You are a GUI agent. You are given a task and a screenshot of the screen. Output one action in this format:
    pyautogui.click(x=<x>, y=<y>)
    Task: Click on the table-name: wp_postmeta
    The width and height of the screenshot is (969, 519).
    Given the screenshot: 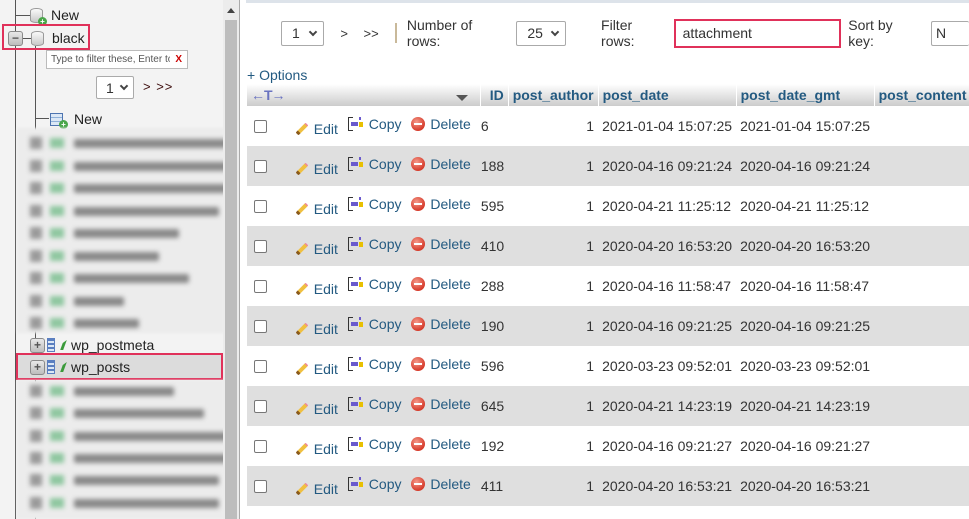 What is the action you would take?
    pyautogui.click(x=112, y=345)
    